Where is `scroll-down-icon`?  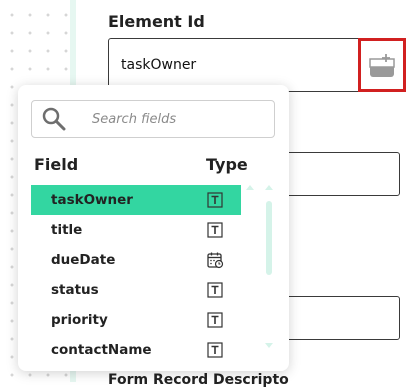 scroll-down-icon is located at coordinates (269, 345).